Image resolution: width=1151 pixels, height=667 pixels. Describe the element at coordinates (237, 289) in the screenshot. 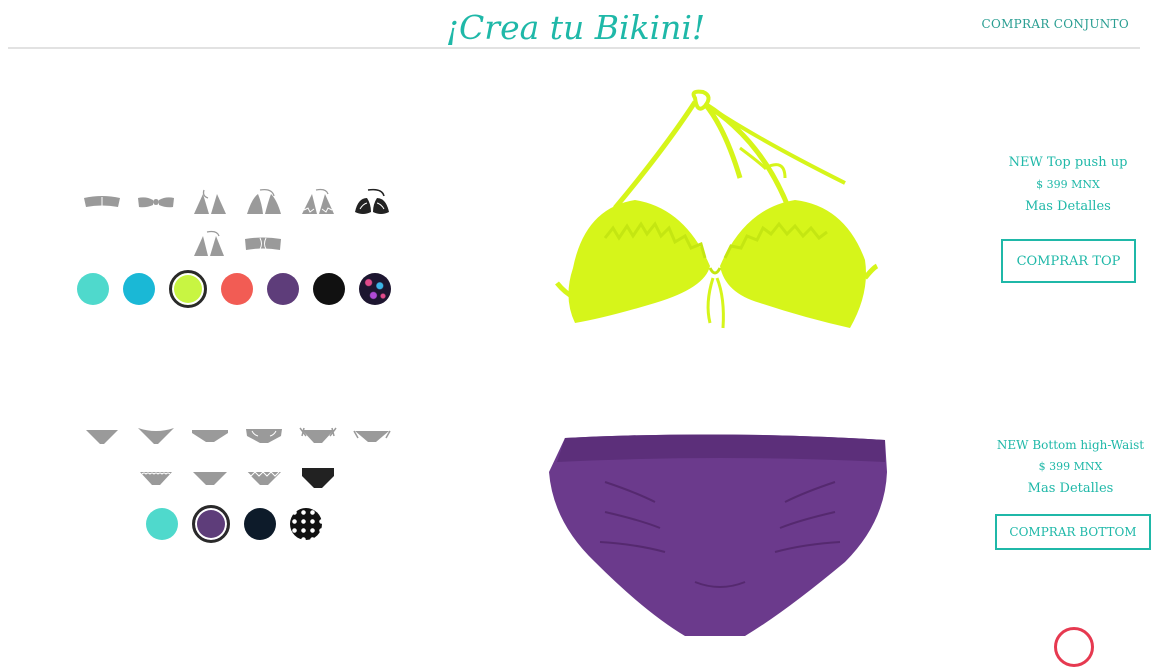

I see `top-swatch-coral` at that location.